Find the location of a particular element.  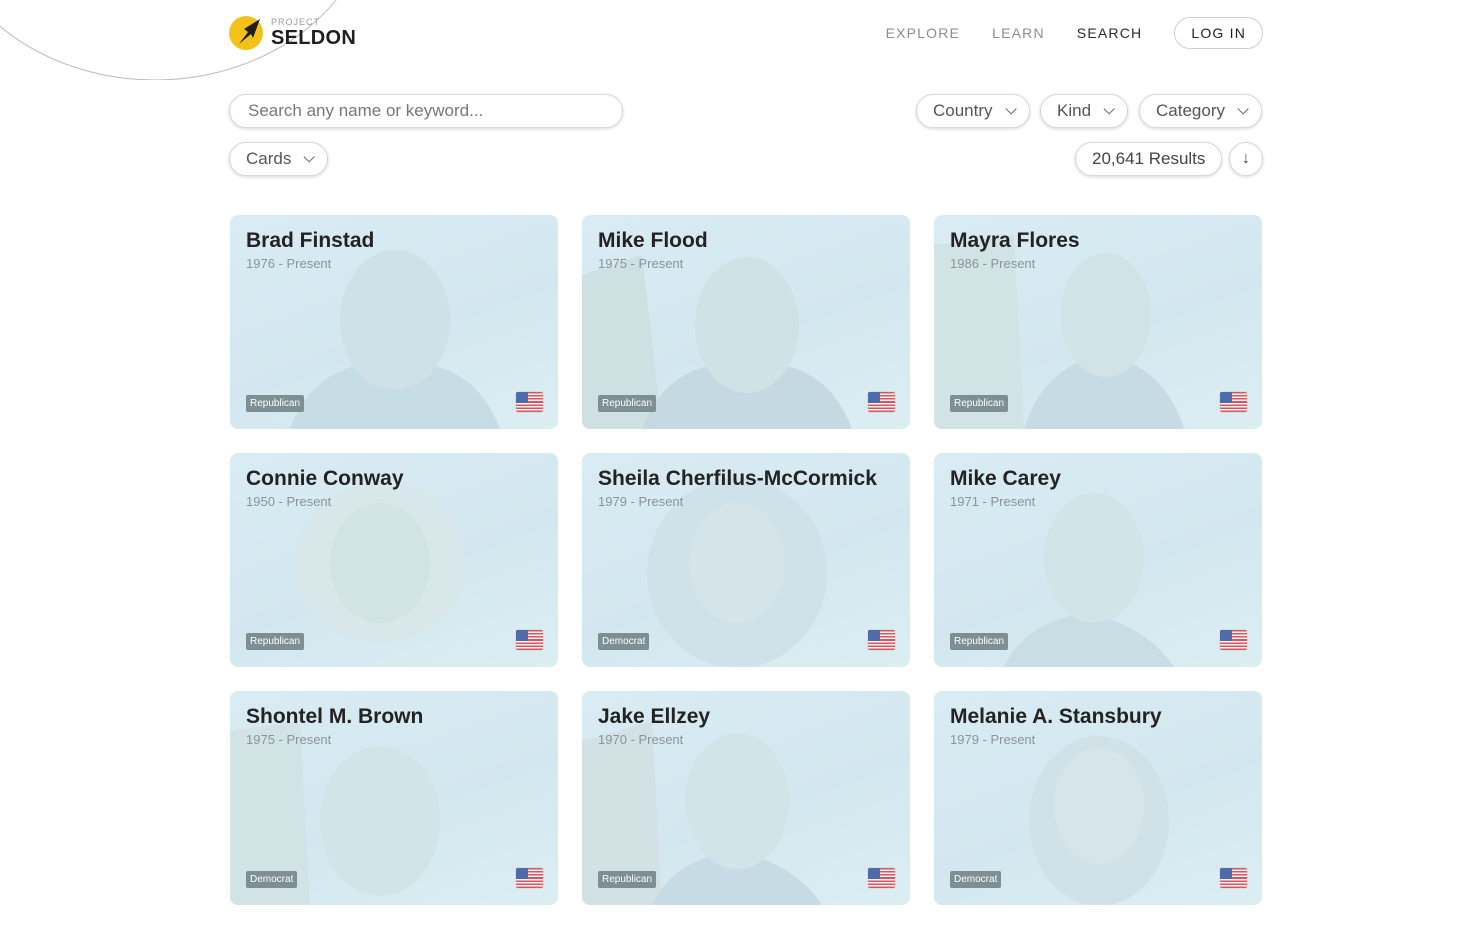

person-name: Mike Flood is located at coordinates (653, 240).